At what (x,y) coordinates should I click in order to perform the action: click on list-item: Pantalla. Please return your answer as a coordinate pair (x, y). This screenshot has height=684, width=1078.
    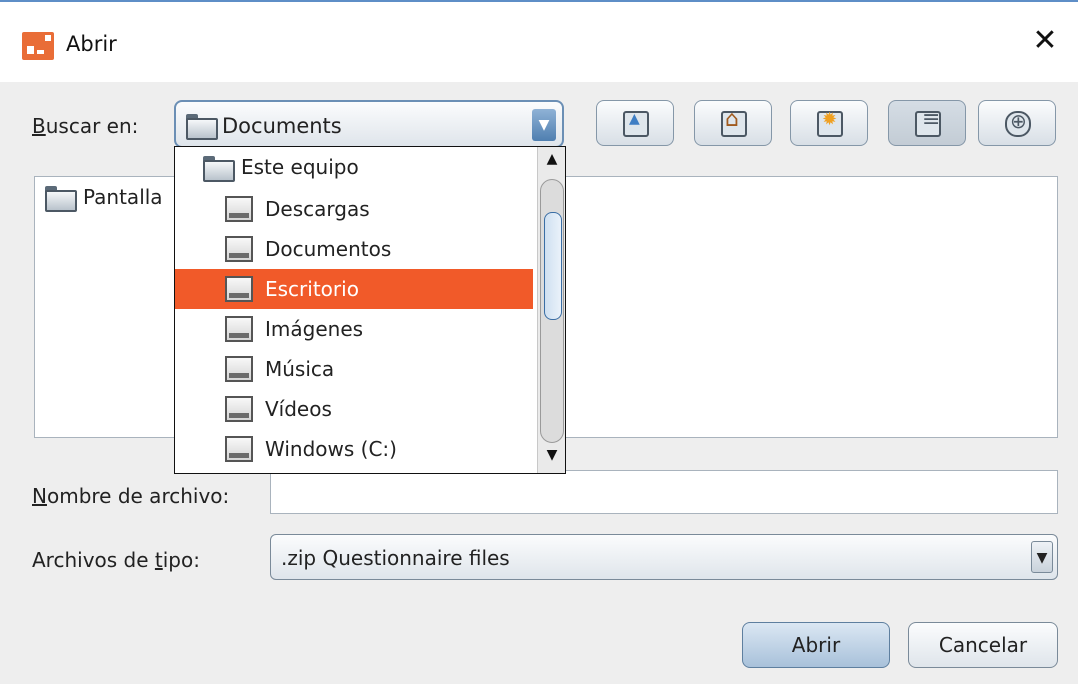
    Looking at the image, I should click on (104, 198).